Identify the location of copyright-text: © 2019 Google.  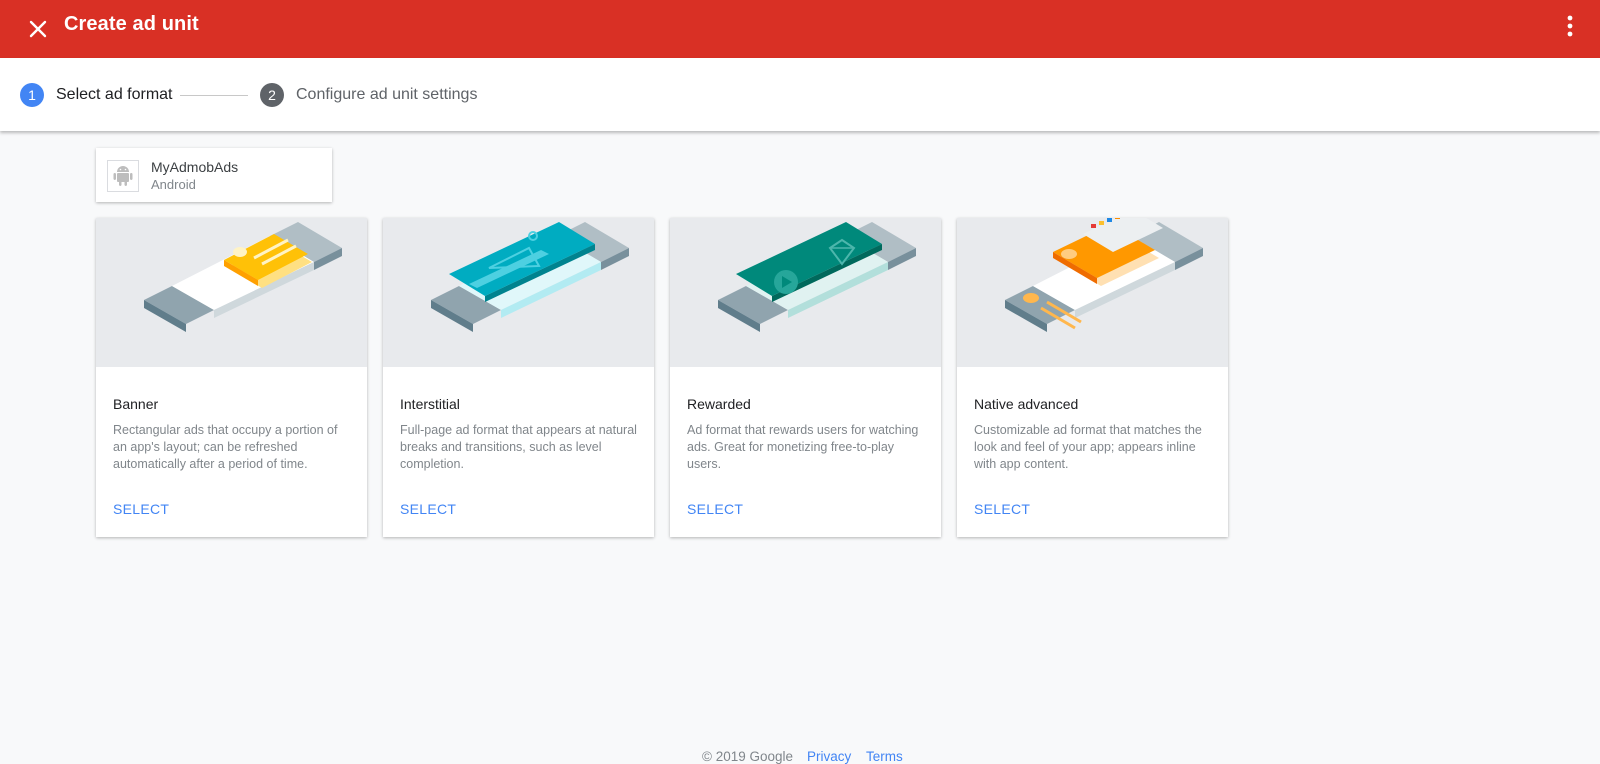
(748, 756).